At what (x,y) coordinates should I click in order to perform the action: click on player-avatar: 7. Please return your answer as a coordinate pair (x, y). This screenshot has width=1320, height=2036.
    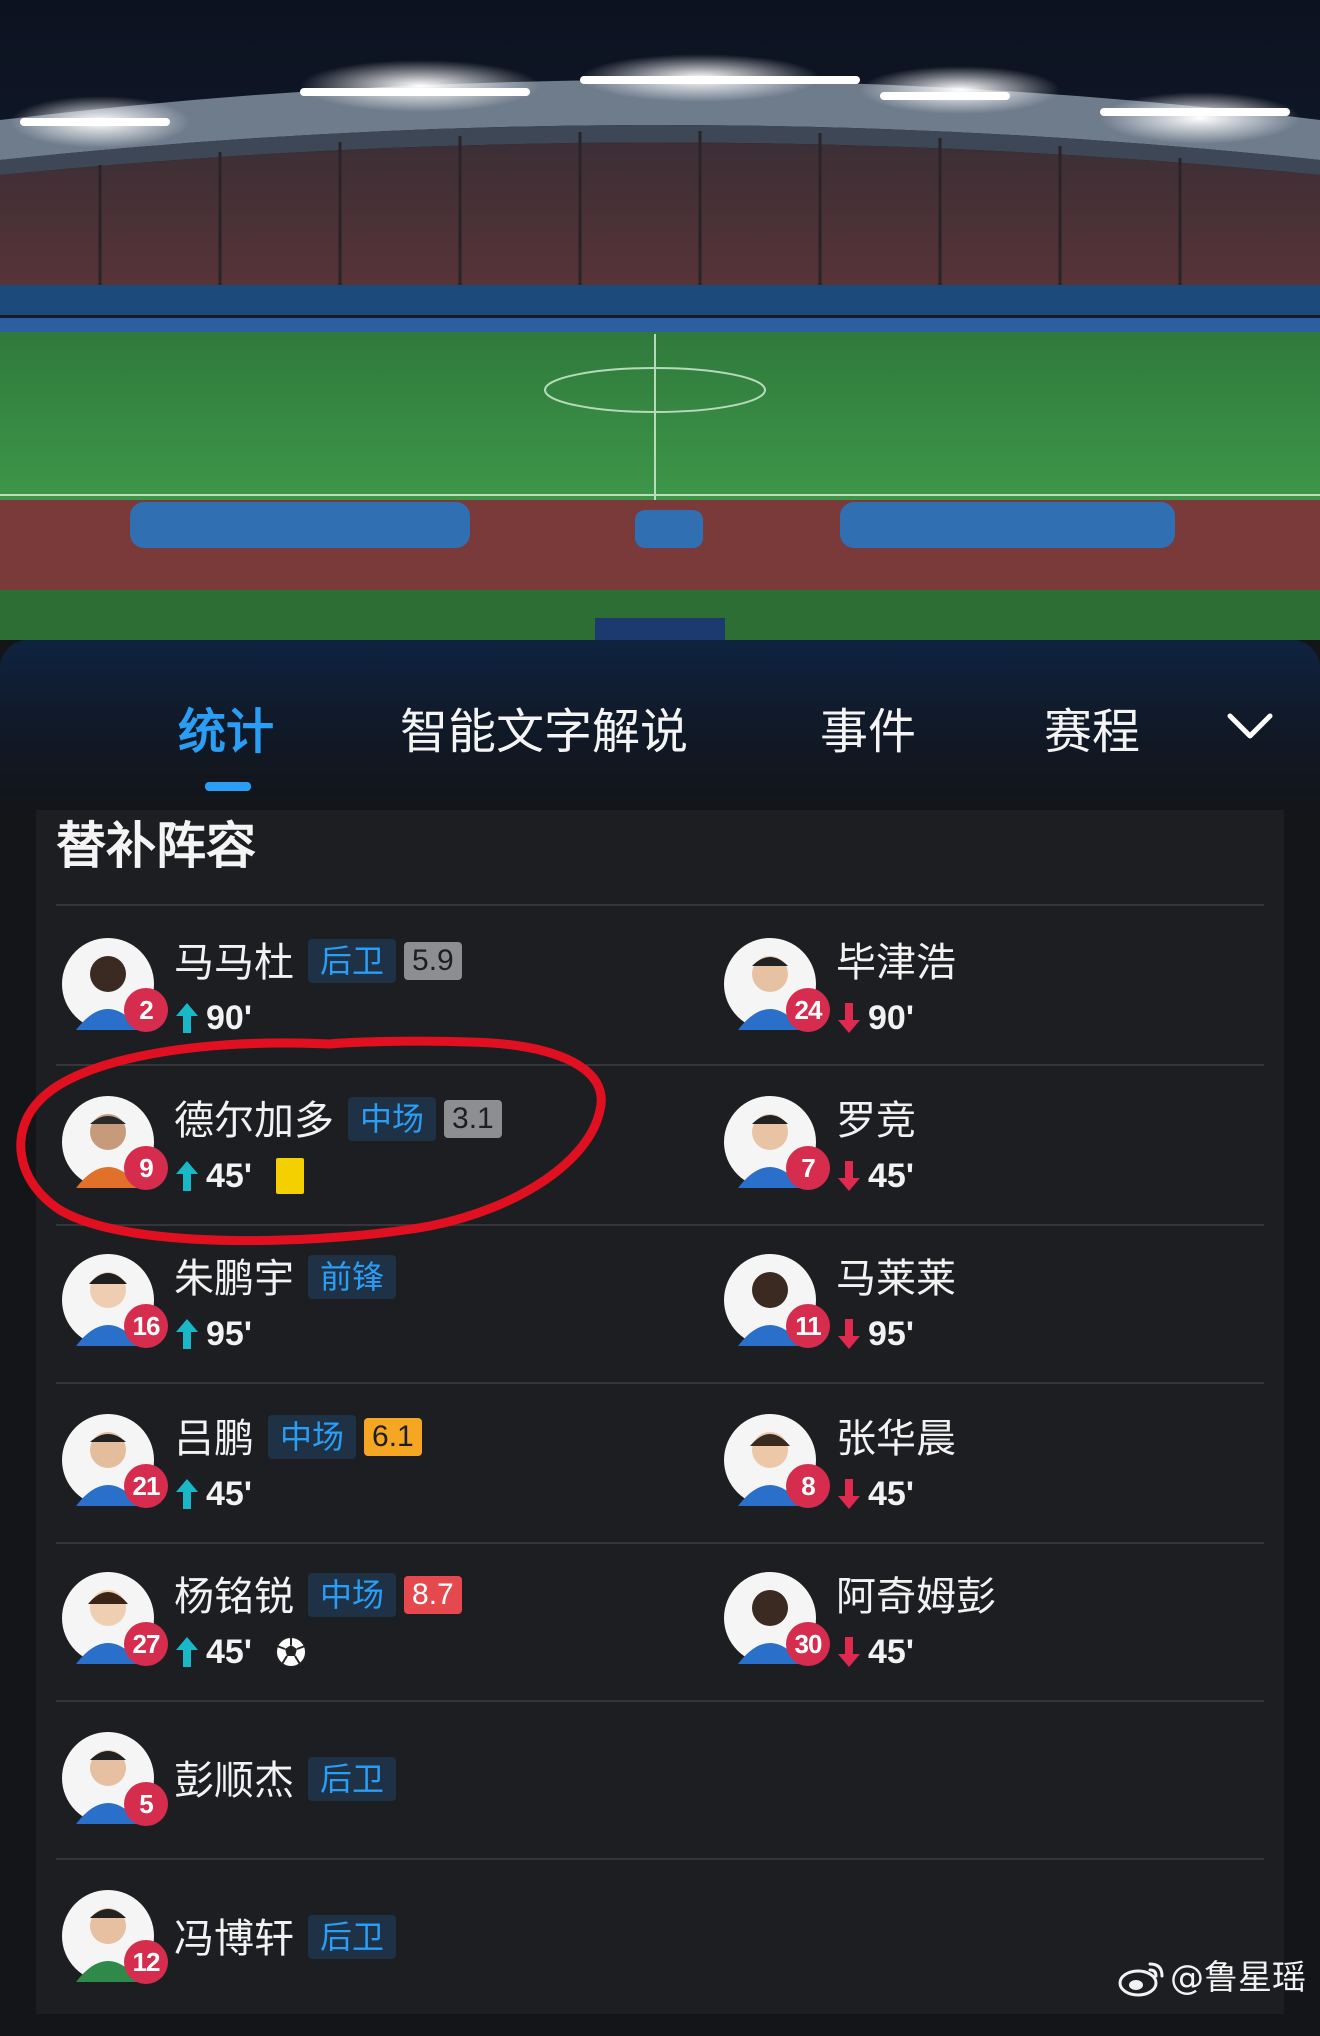
    Looking at the image, I should click on (777, 1143).